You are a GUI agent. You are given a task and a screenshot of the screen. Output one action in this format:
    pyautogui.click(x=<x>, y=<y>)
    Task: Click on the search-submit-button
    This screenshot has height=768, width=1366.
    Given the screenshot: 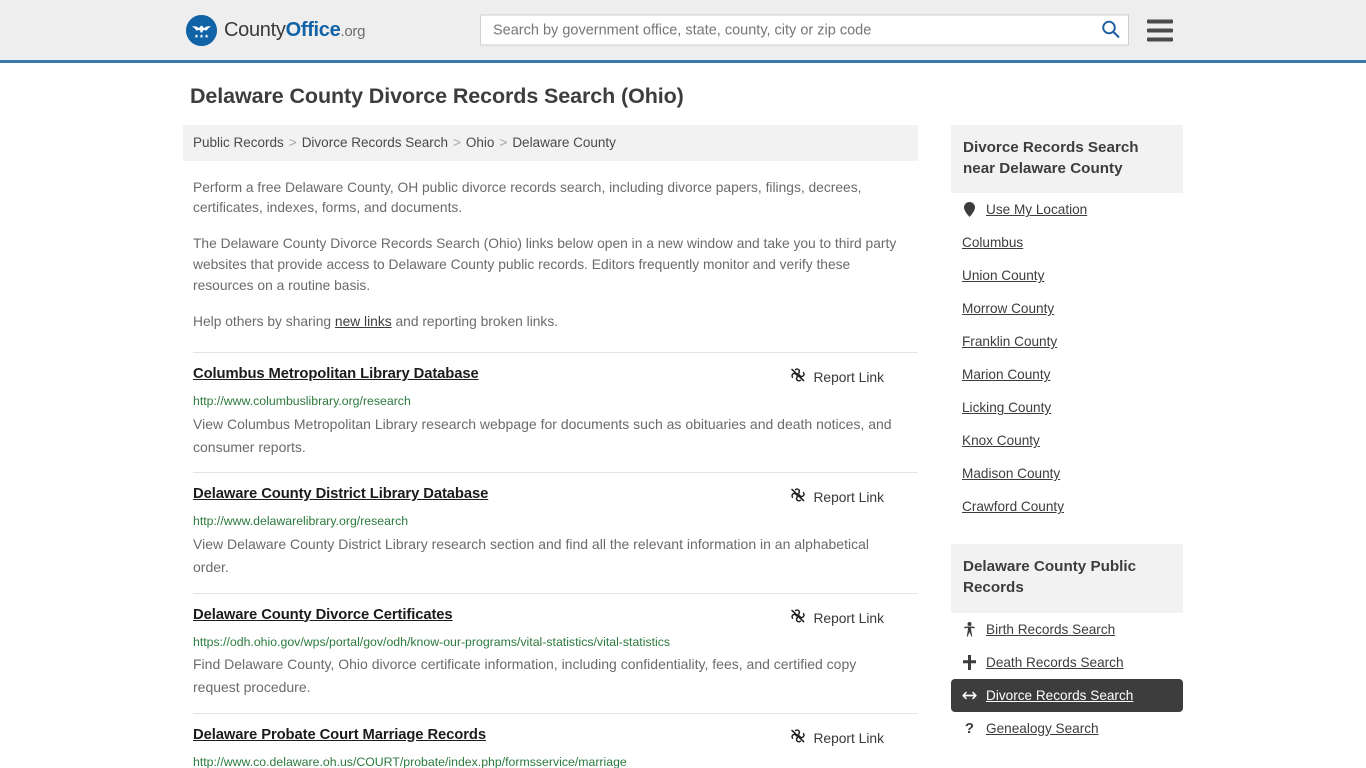 What is the action you would take?
    pyautogui.click(x=1108, y=30)
    